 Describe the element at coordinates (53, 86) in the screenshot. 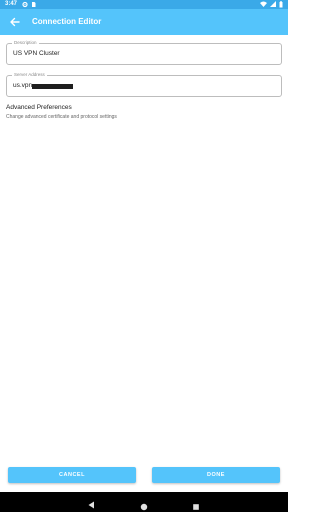

I see `redaction-block` at that location.